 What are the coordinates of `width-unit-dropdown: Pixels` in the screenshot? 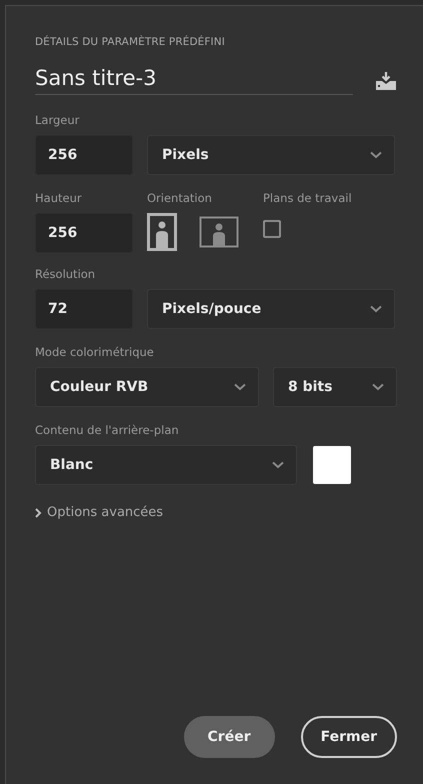 It's located at (271, 155).